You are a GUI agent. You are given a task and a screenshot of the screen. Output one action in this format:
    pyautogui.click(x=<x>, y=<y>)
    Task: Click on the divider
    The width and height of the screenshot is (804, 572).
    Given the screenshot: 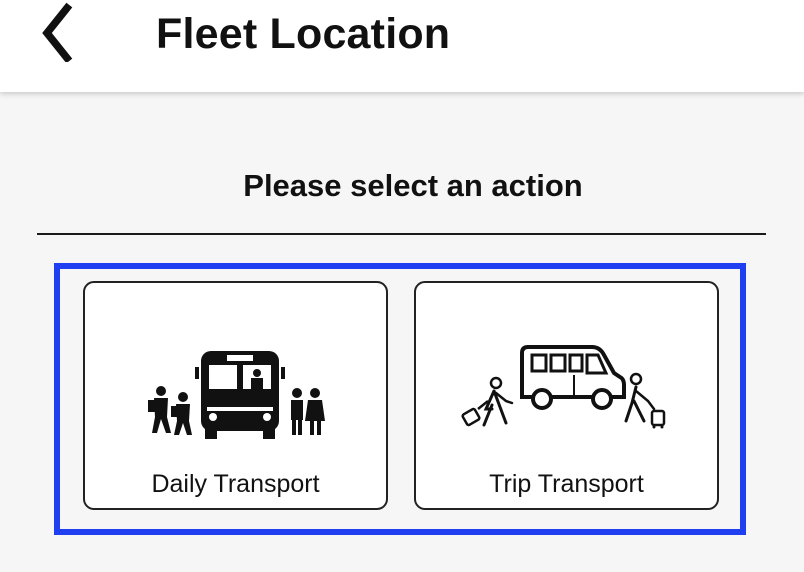 What is the action you would take?
    pyautogui.click(x=401, y=234)
    